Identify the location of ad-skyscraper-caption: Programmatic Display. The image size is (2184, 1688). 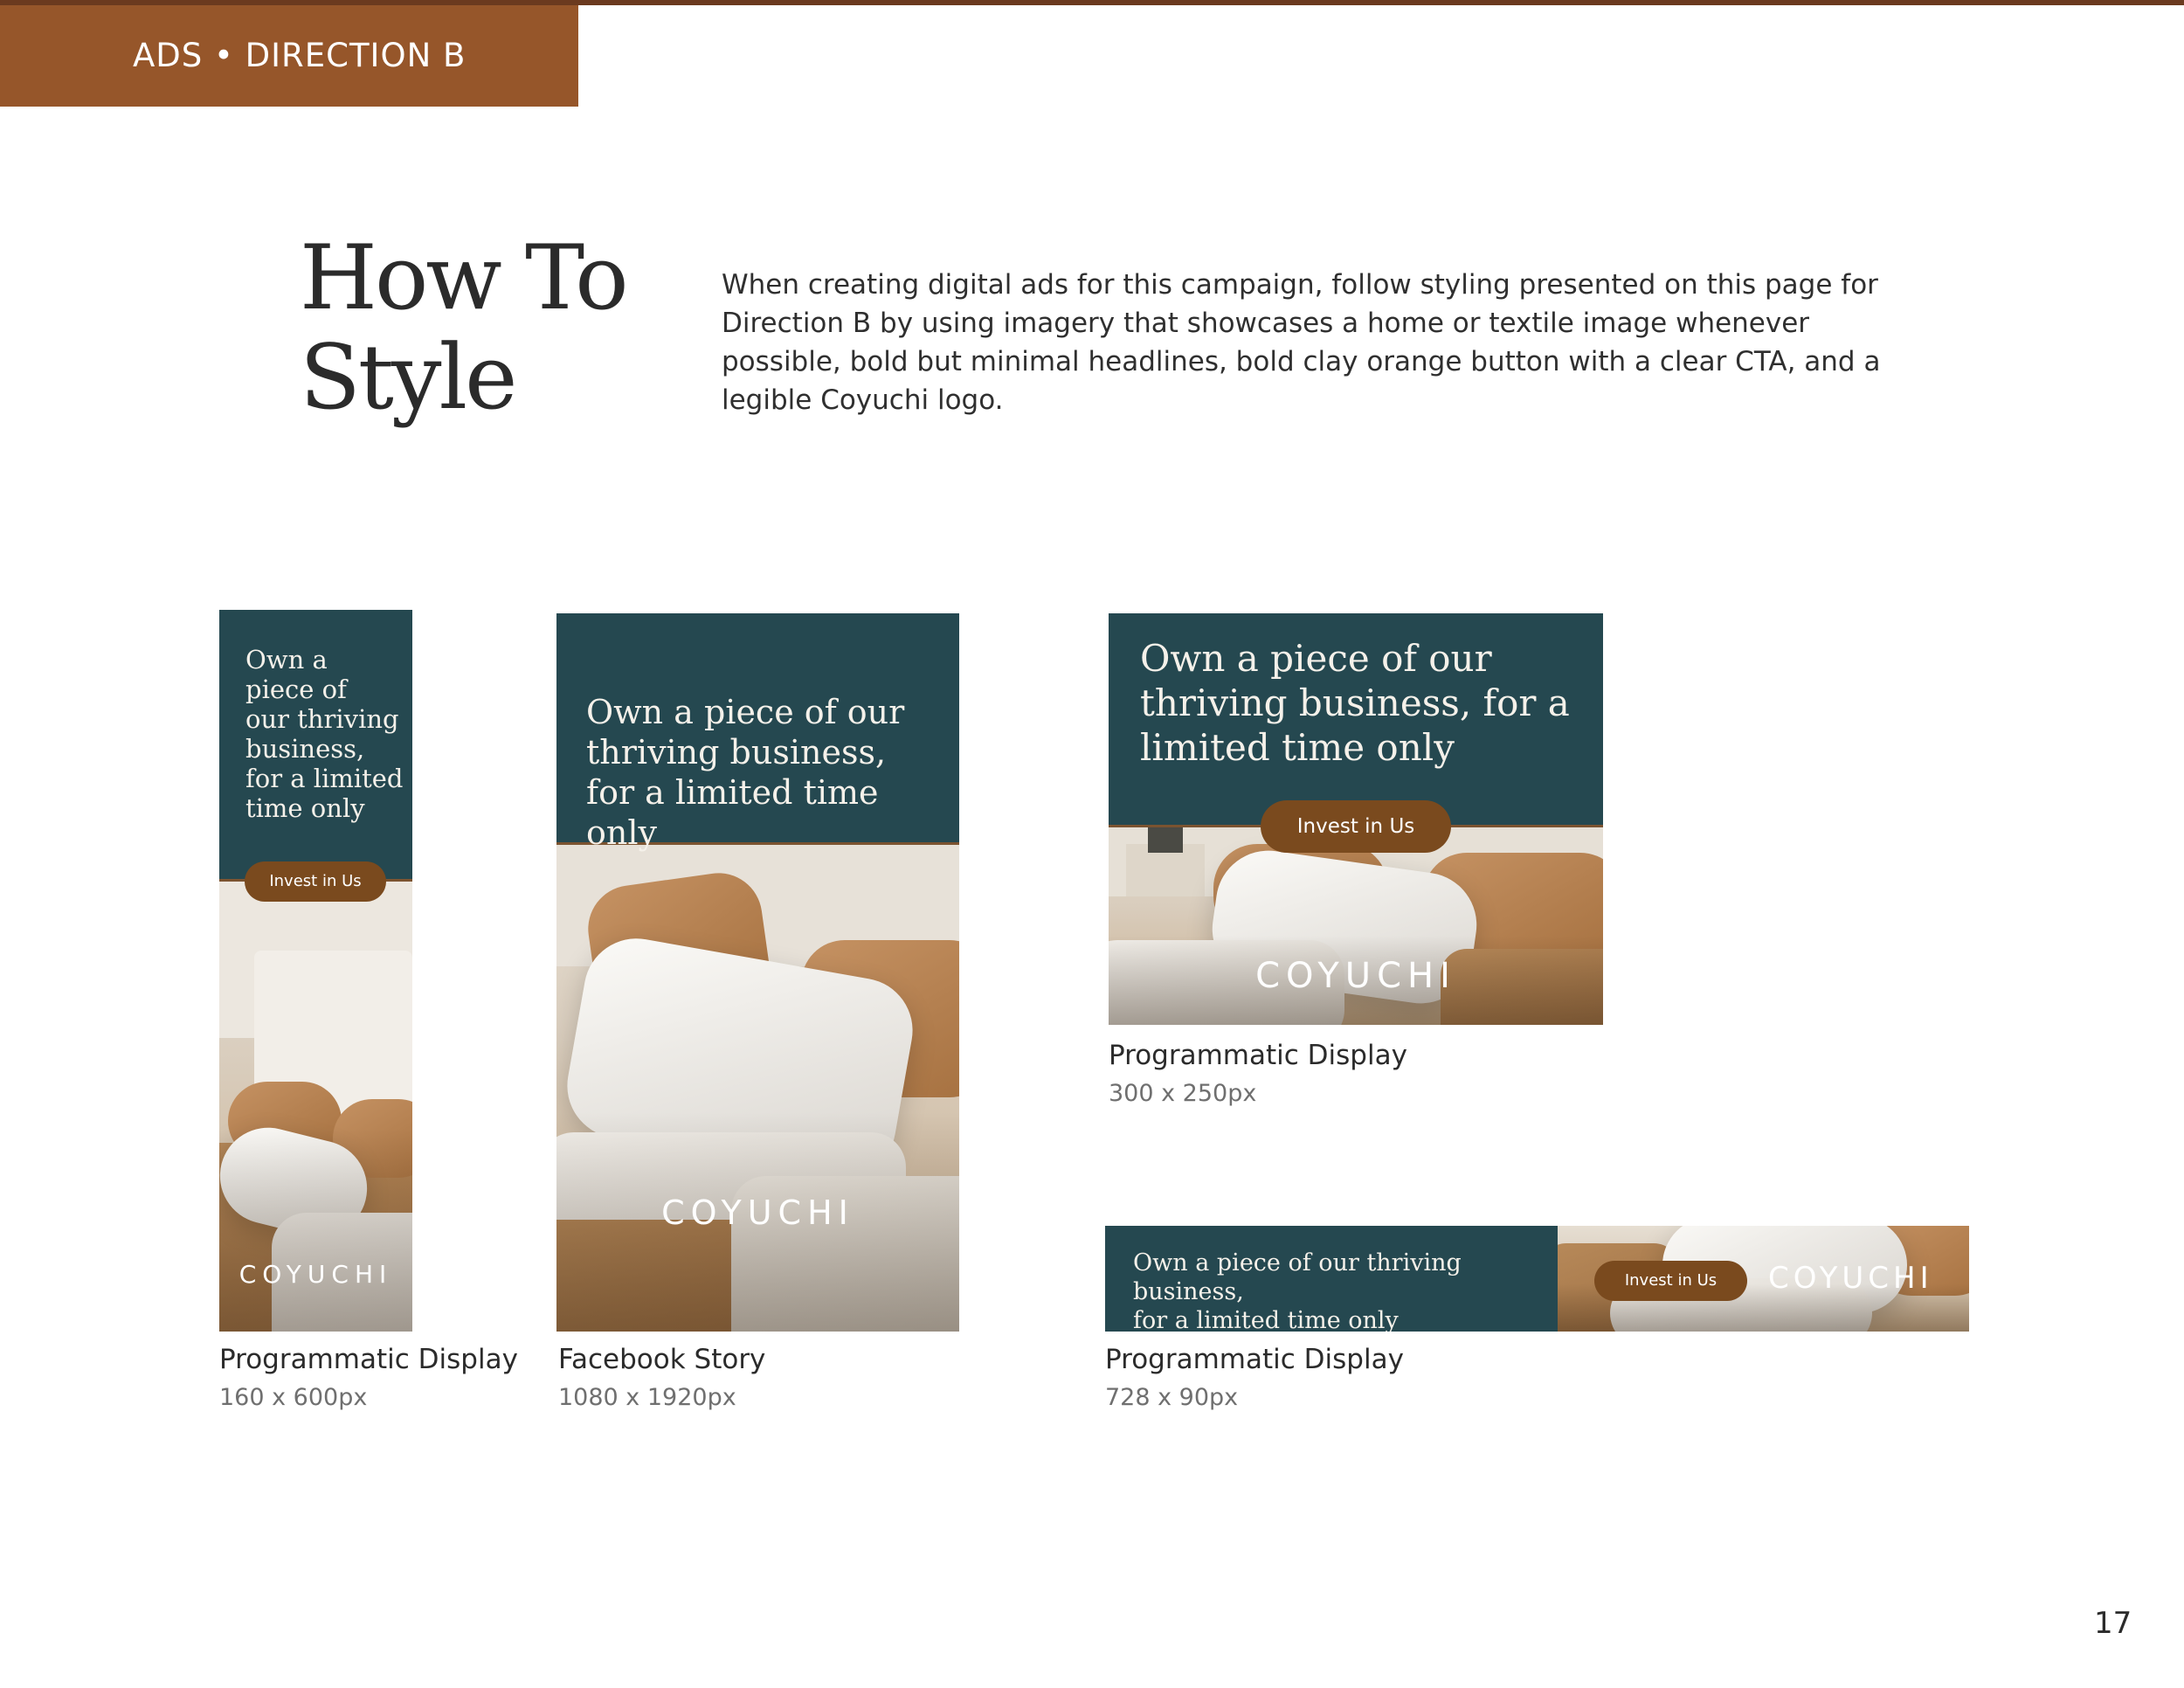
(368, 1359).